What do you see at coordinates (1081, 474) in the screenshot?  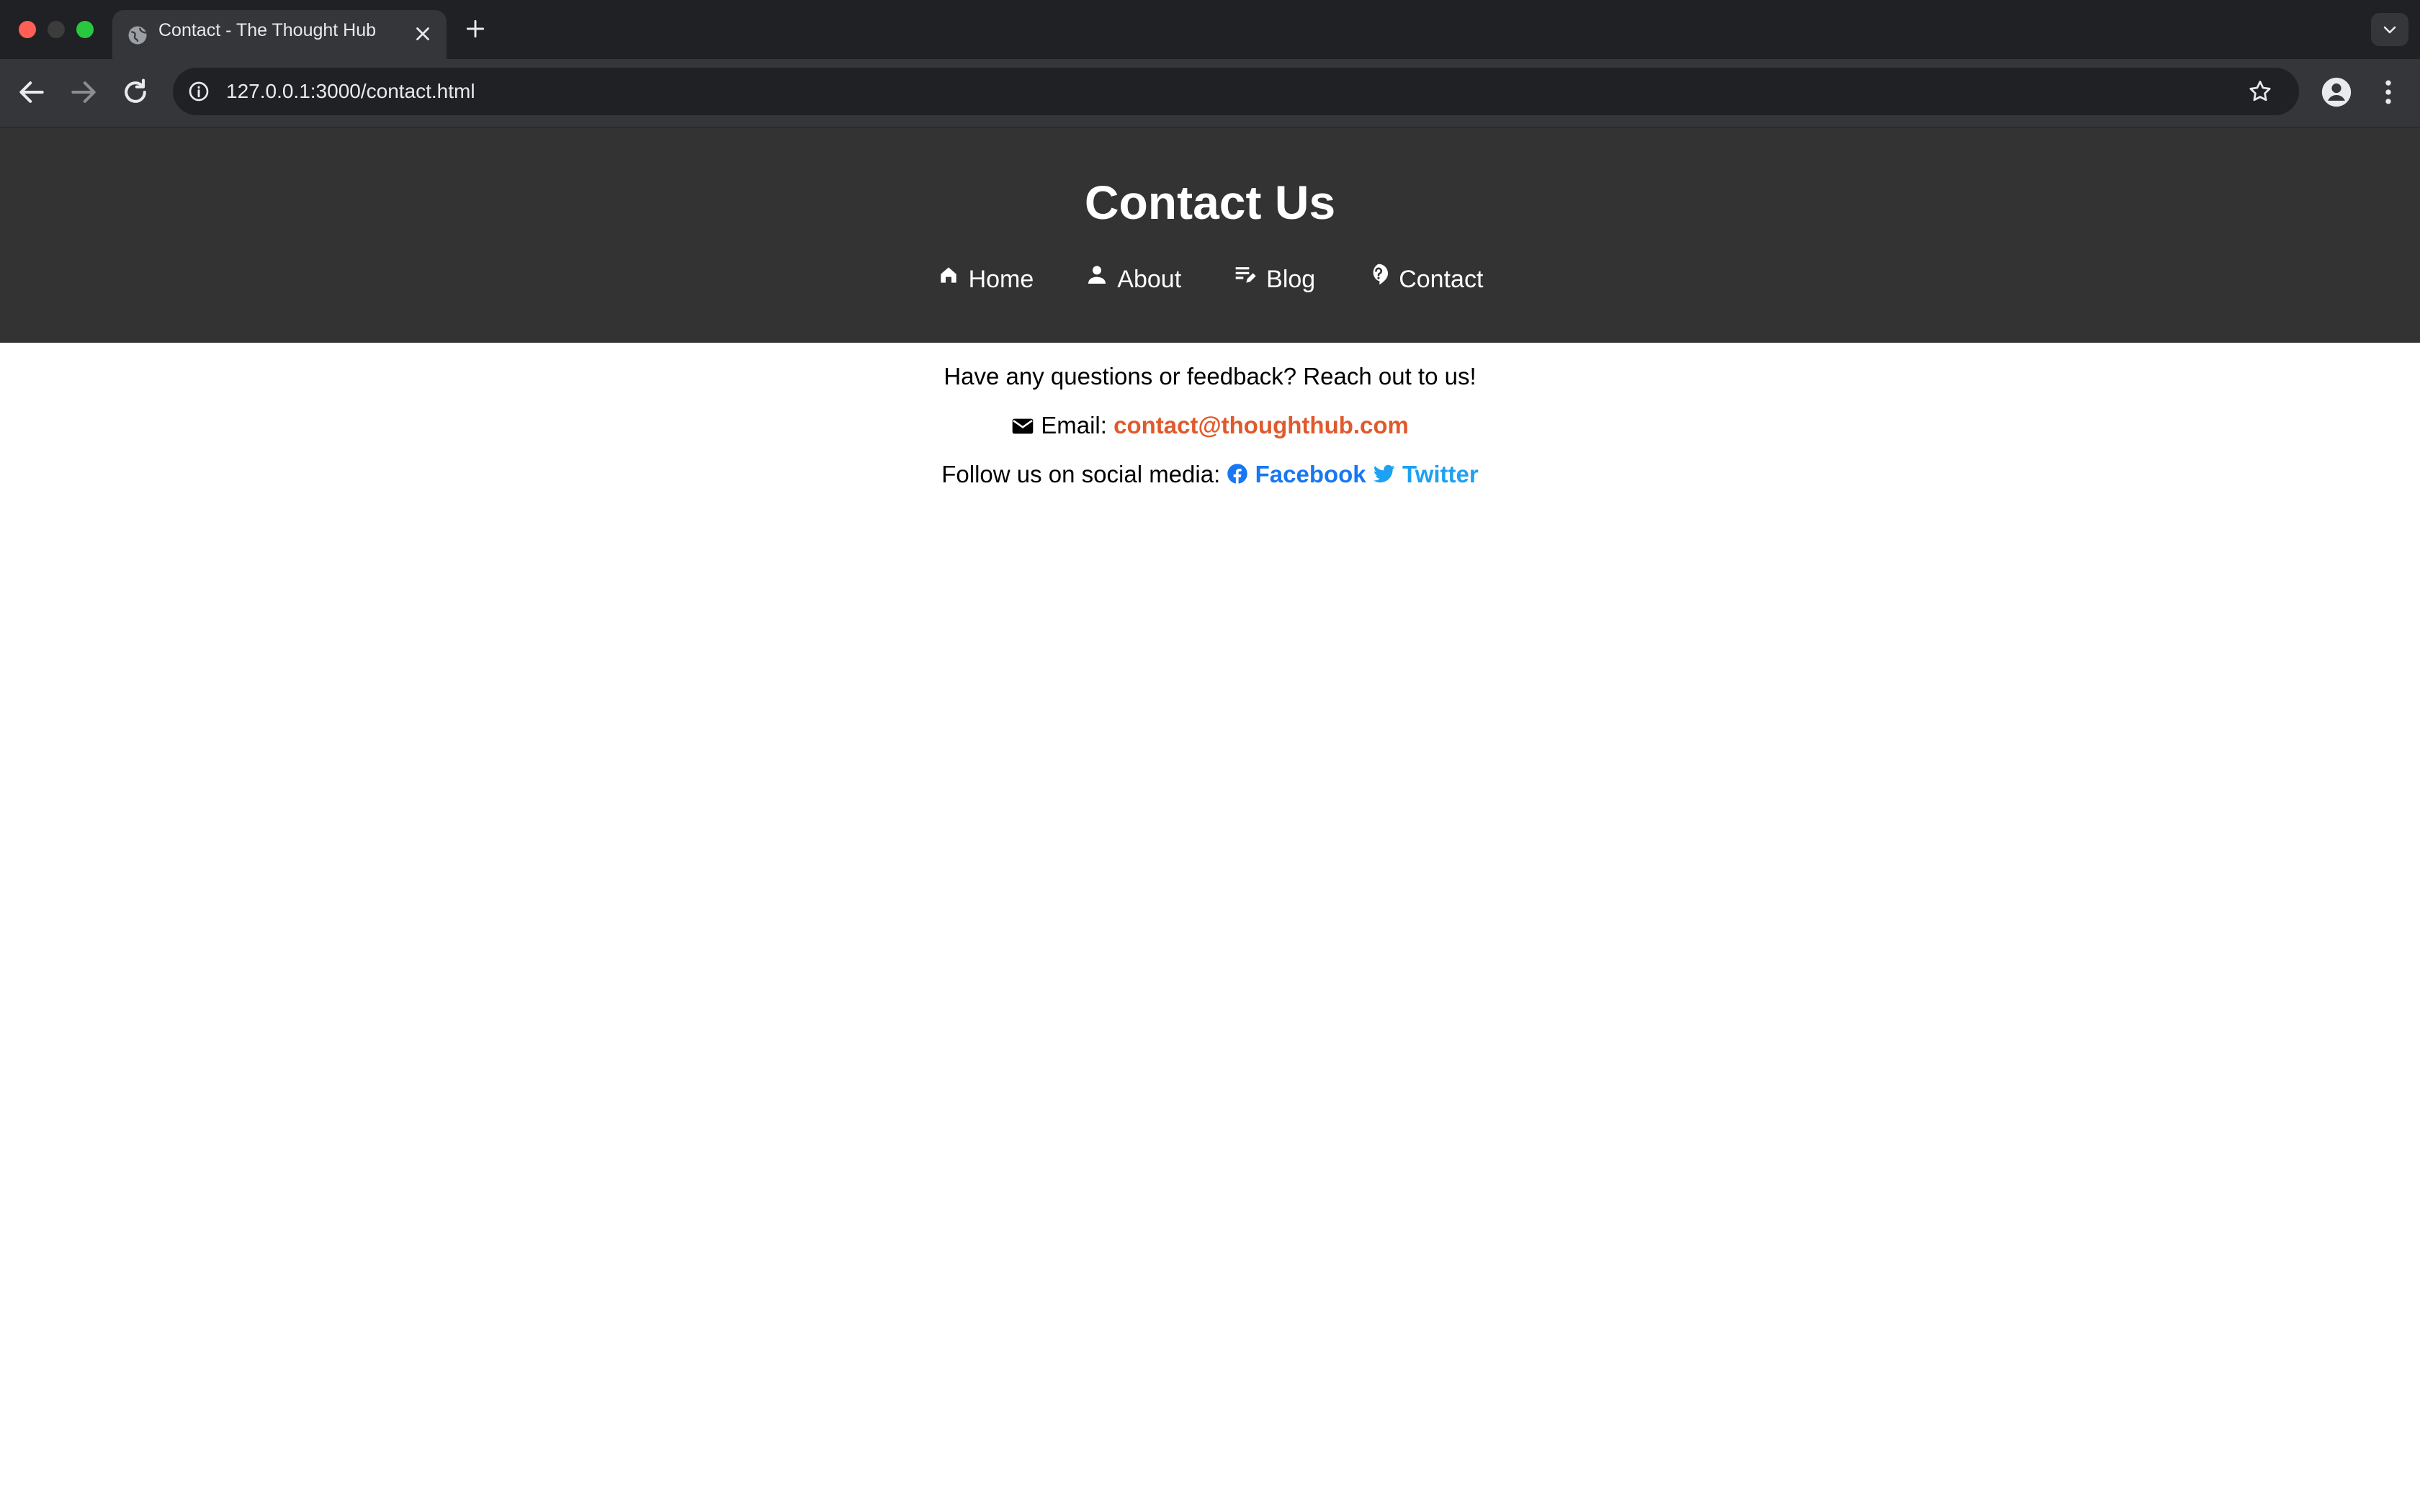 I see `social-label: Follow us on social media:` at bounding box center [1081, 474].